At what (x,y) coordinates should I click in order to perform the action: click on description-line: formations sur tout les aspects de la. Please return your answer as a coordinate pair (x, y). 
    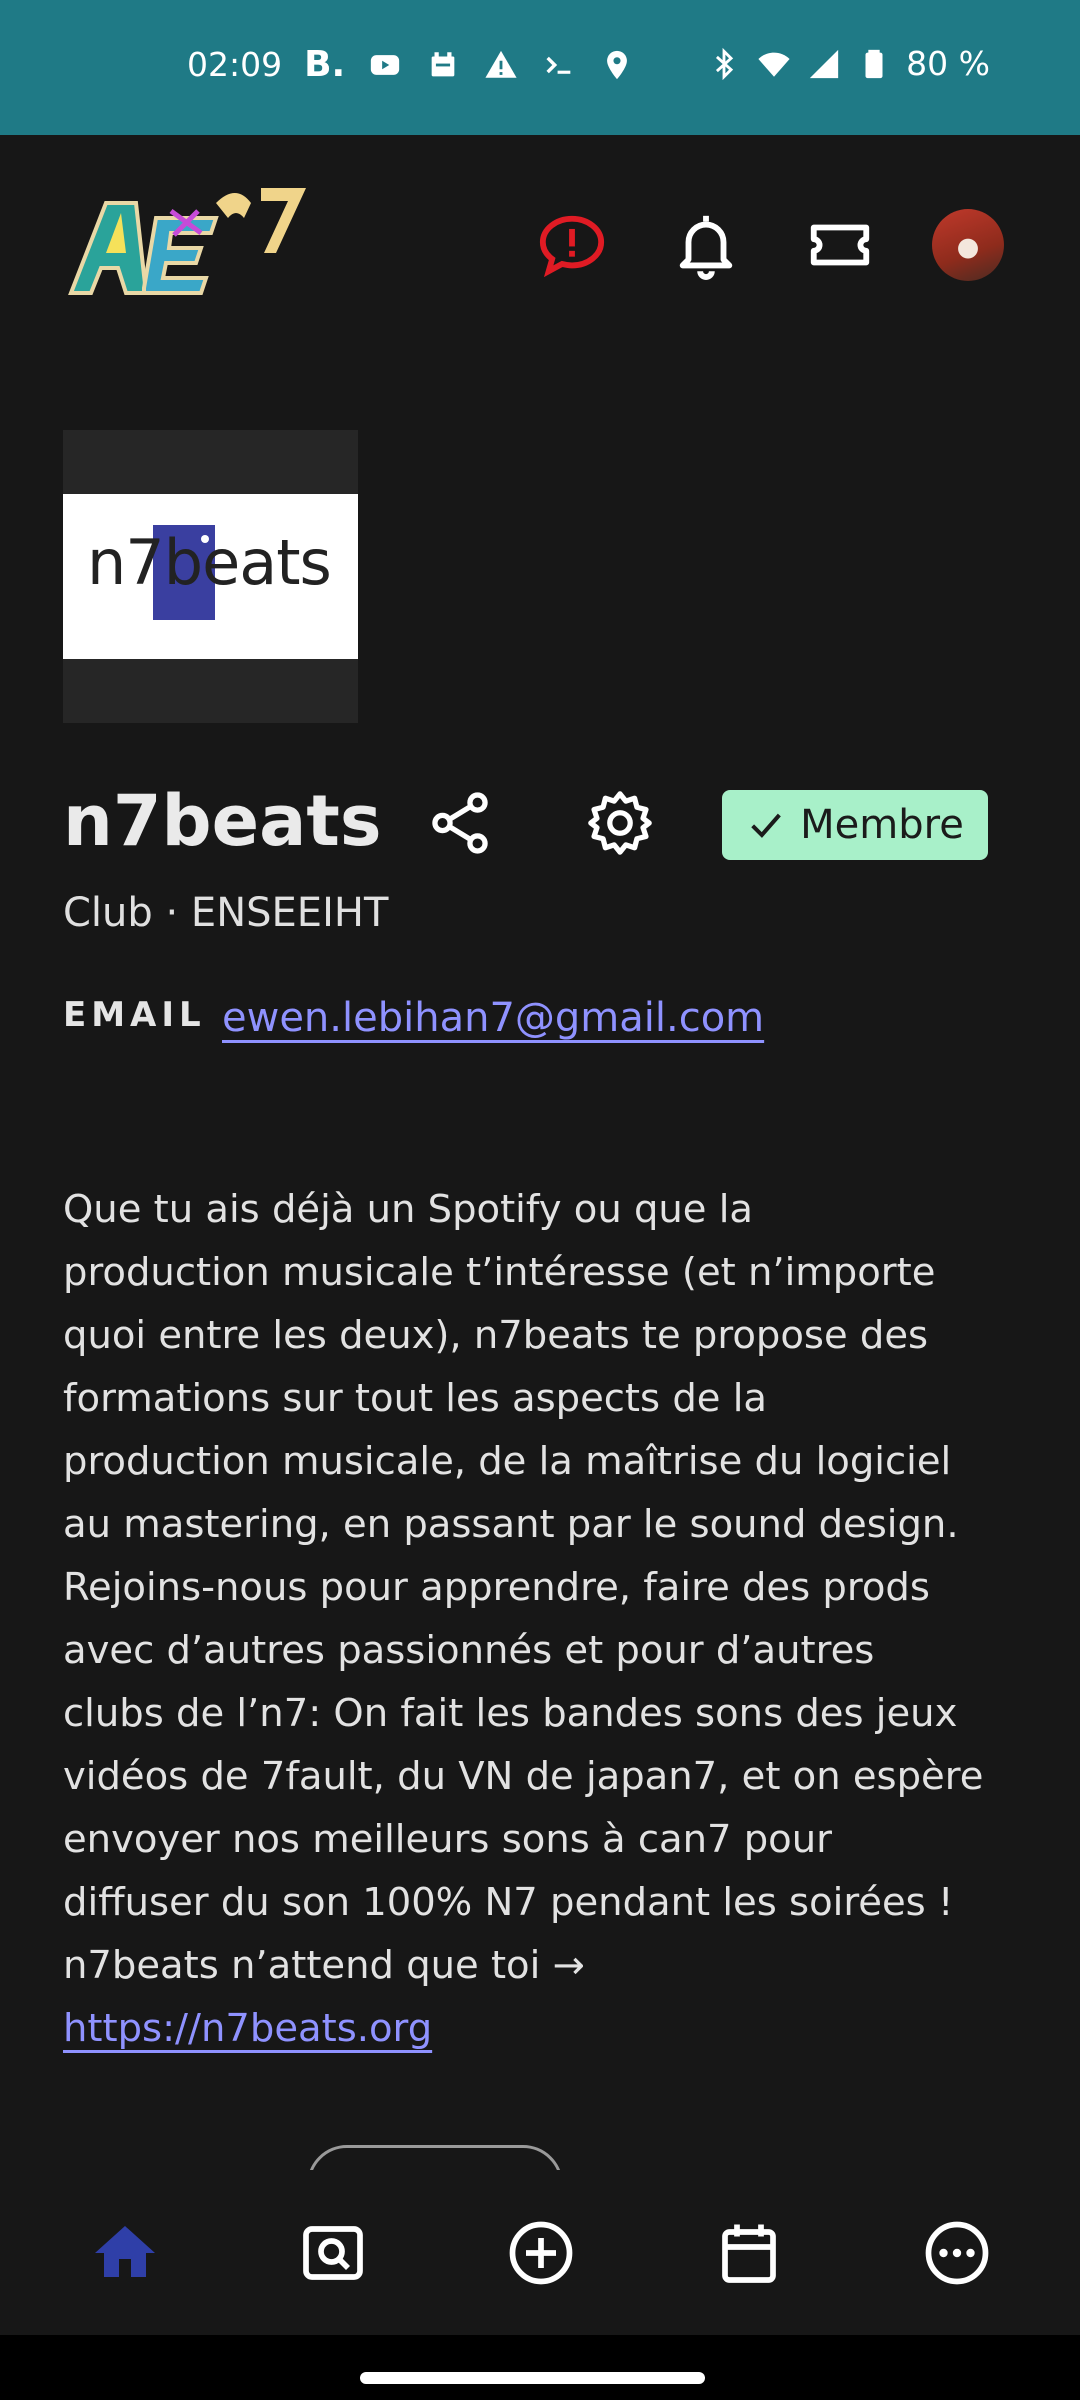
    Looking at the image, I should click on (415, 1398).